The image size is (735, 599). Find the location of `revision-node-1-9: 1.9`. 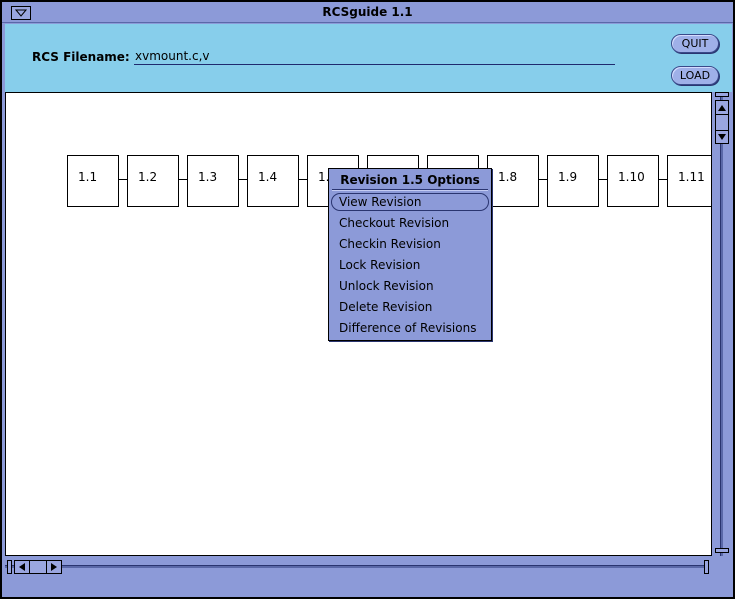

revision-node-1-9: 1.9 is located at coordinates (573, 181).